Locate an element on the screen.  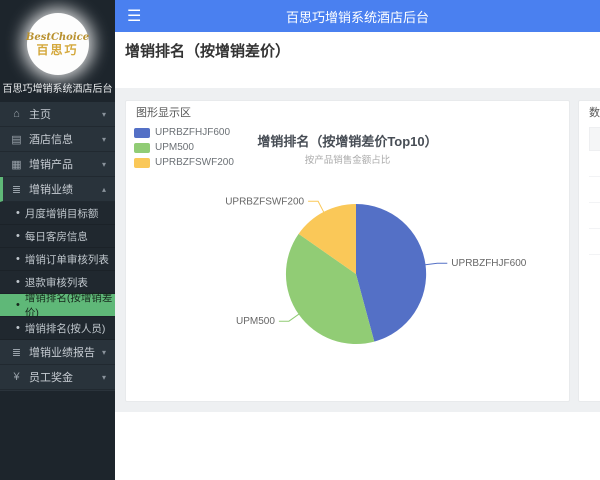
data-table-header is located at coordinates (594, 139).